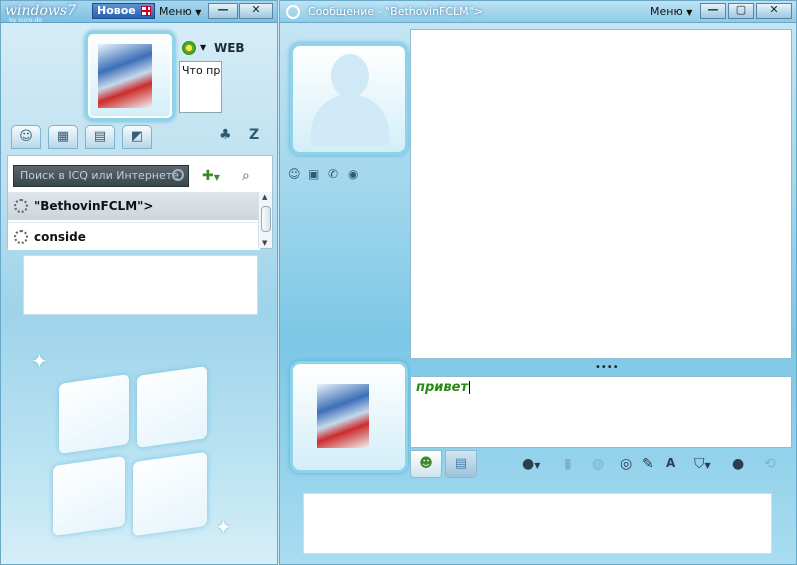 Image resolution: width=797 pixels, height=565 pixels. I want to click on sound-icon: ●, so click(738, 464).